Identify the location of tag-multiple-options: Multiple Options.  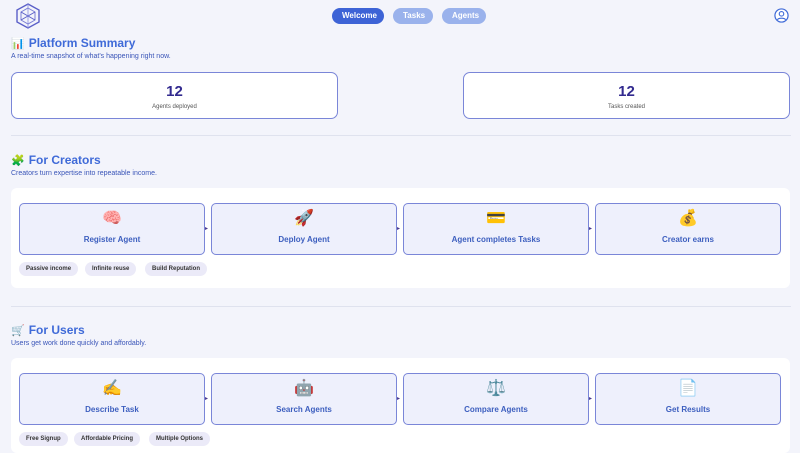
(179, 439).